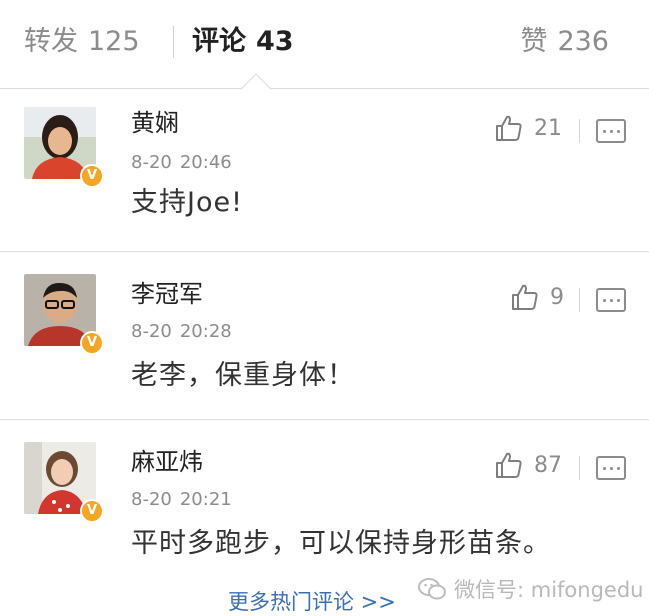  I want to click on tab-comment-label: 评论, so click(219, 41).